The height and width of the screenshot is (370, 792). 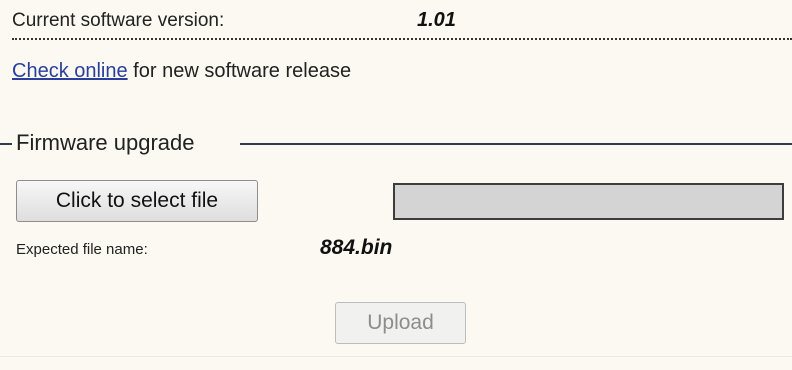 I want to click on expected-file-name-label: Expected file name:, so click(x=82, y=249).